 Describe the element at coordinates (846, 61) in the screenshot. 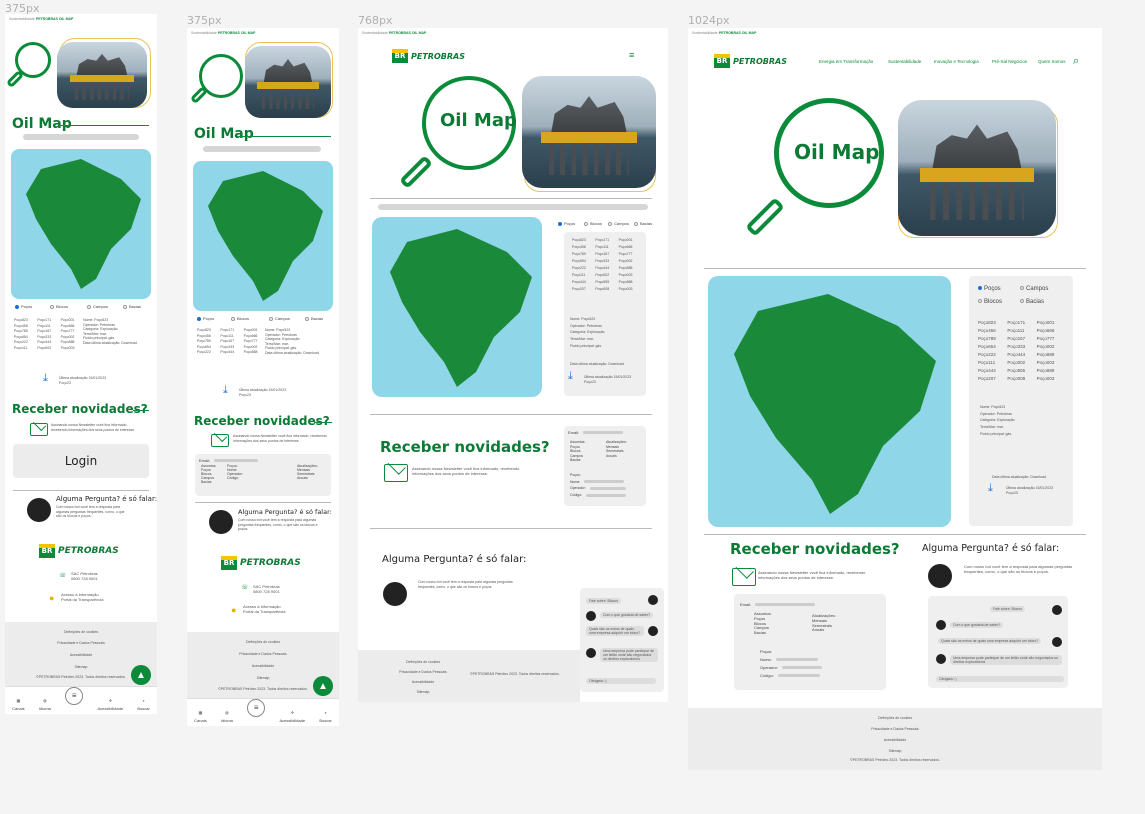

I see `nav-link: Energia em Transformação` at that location.